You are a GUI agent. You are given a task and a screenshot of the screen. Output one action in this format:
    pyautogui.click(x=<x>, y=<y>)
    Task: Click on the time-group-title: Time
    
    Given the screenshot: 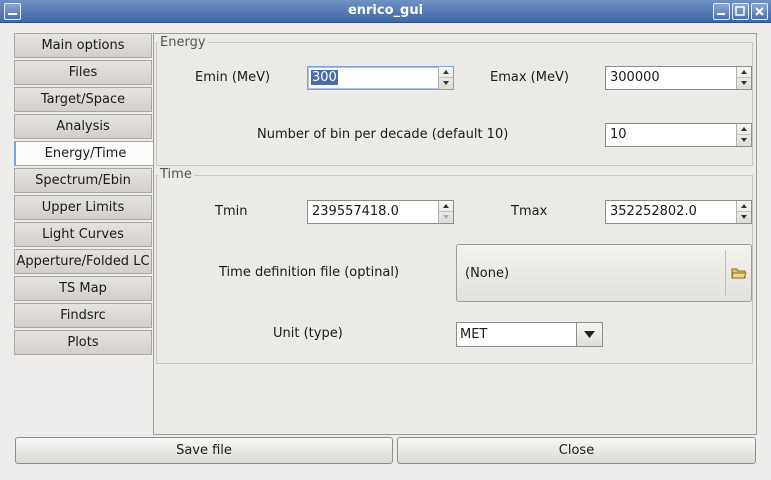 What is the action you would take?
    pyautogui.click(x=176, y=174)
    